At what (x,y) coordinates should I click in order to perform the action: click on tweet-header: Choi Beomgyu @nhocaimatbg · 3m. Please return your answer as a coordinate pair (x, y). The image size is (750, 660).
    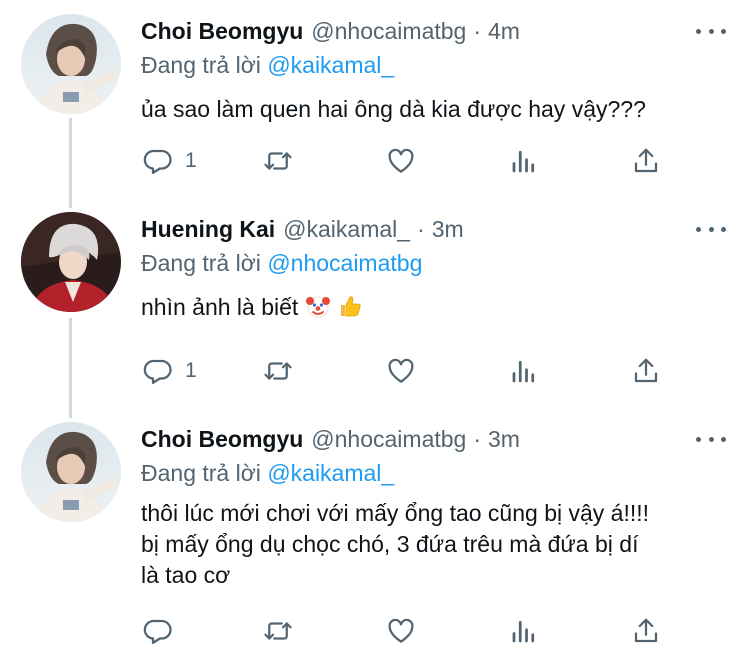
    Looking at the image, I should click on (330, 439).